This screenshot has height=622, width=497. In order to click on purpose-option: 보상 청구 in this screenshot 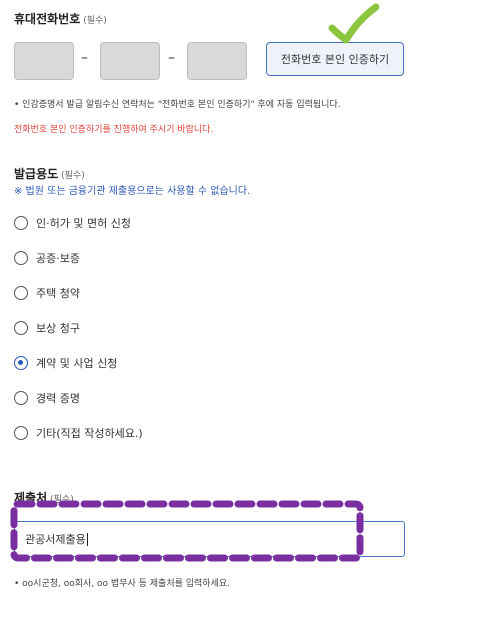, I will do `click(47, 328)`.